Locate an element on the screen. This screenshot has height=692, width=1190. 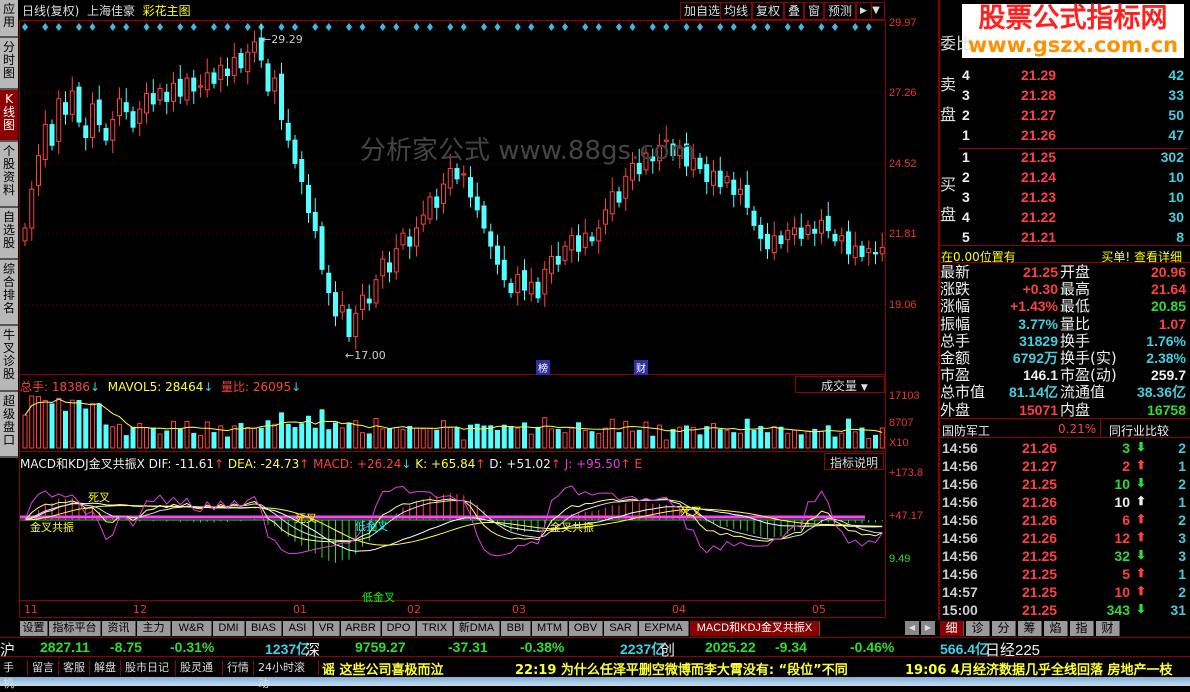
sector-name: 国防军工 is located at coordinates (966, 430).